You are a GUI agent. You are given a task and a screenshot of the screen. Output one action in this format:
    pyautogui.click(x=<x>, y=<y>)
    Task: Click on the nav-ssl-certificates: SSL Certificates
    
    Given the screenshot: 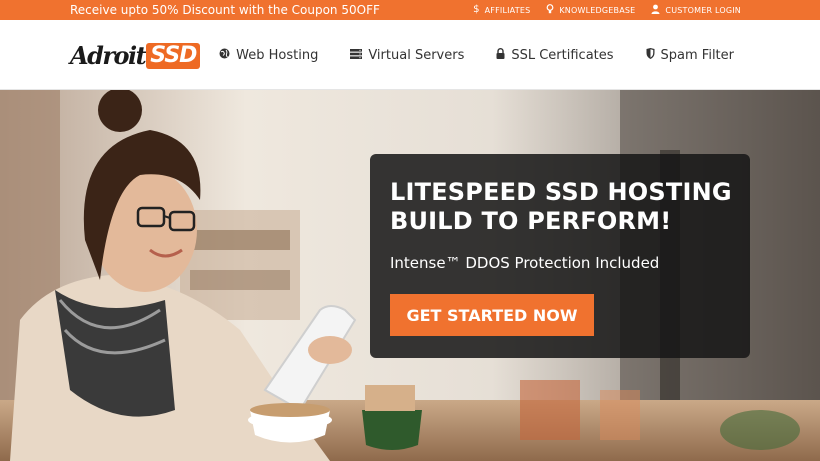 What is the action you would take?
    pyautogui.click(x=555, y=55)
    